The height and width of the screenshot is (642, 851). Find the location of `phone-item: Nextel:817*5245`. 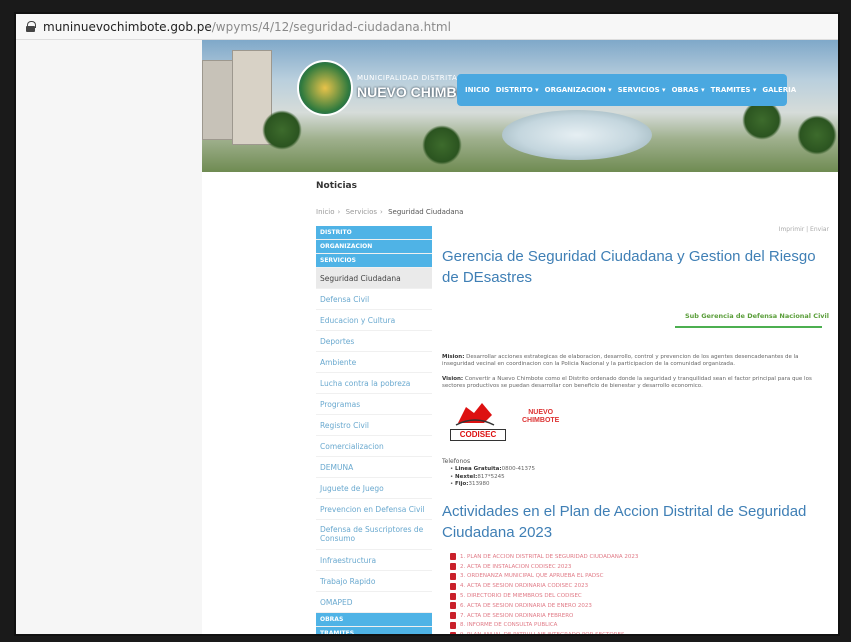

phone-item: Nextel:817*5245 is located at coordinates (492, 478).